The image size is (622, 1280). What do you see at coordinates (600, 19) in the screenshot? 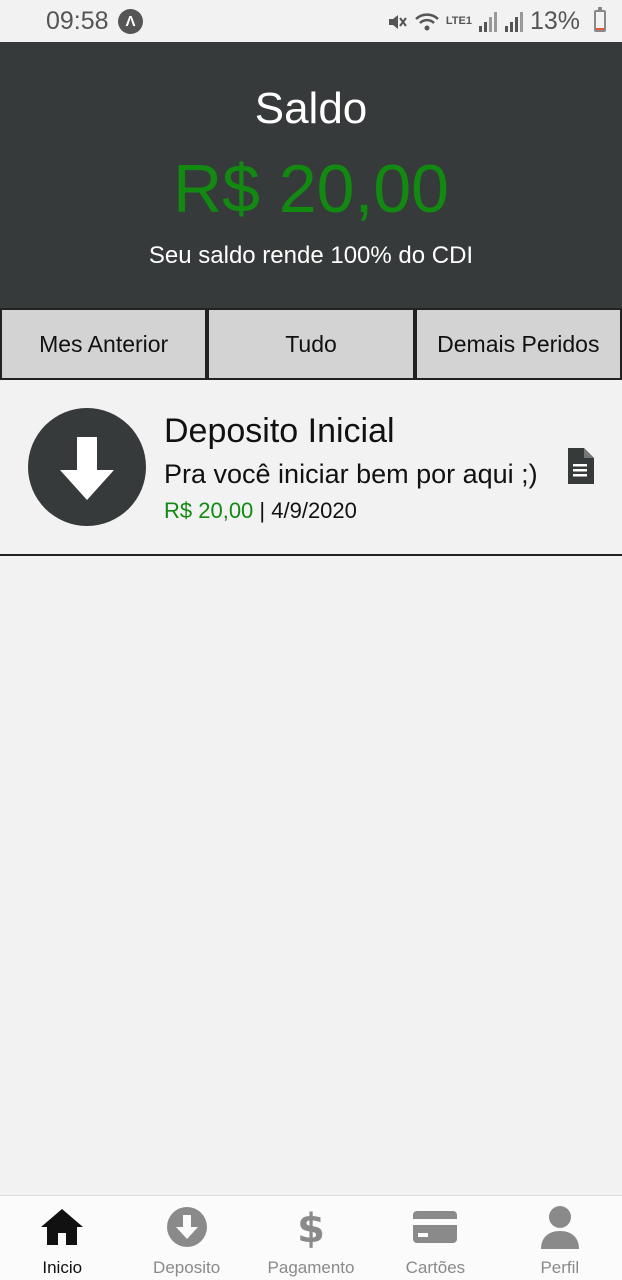
I see `battery-icon` at bounding box center [600, 19].